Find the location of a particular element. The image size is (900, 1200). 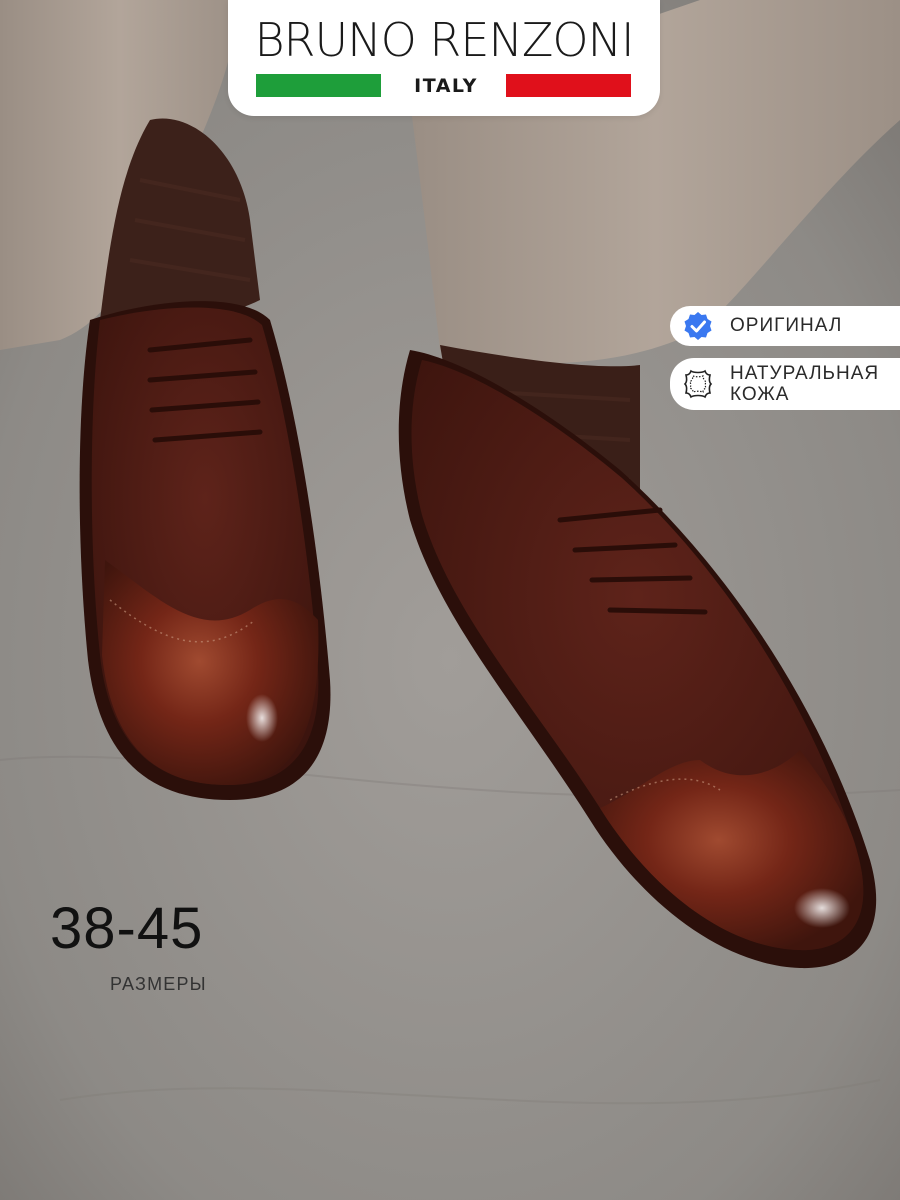

genuine-leather-badge: НАТУРАЛЬНАЯ КОЖА is located at coordinates (785, 384).